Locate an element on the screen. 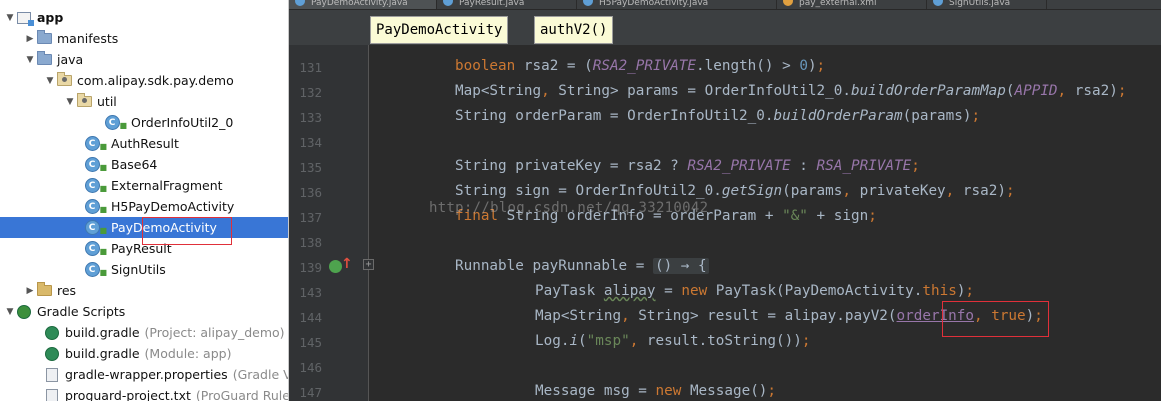 The image size is (1161, 401). xml-file-icon is located at coordinates (788, 3).